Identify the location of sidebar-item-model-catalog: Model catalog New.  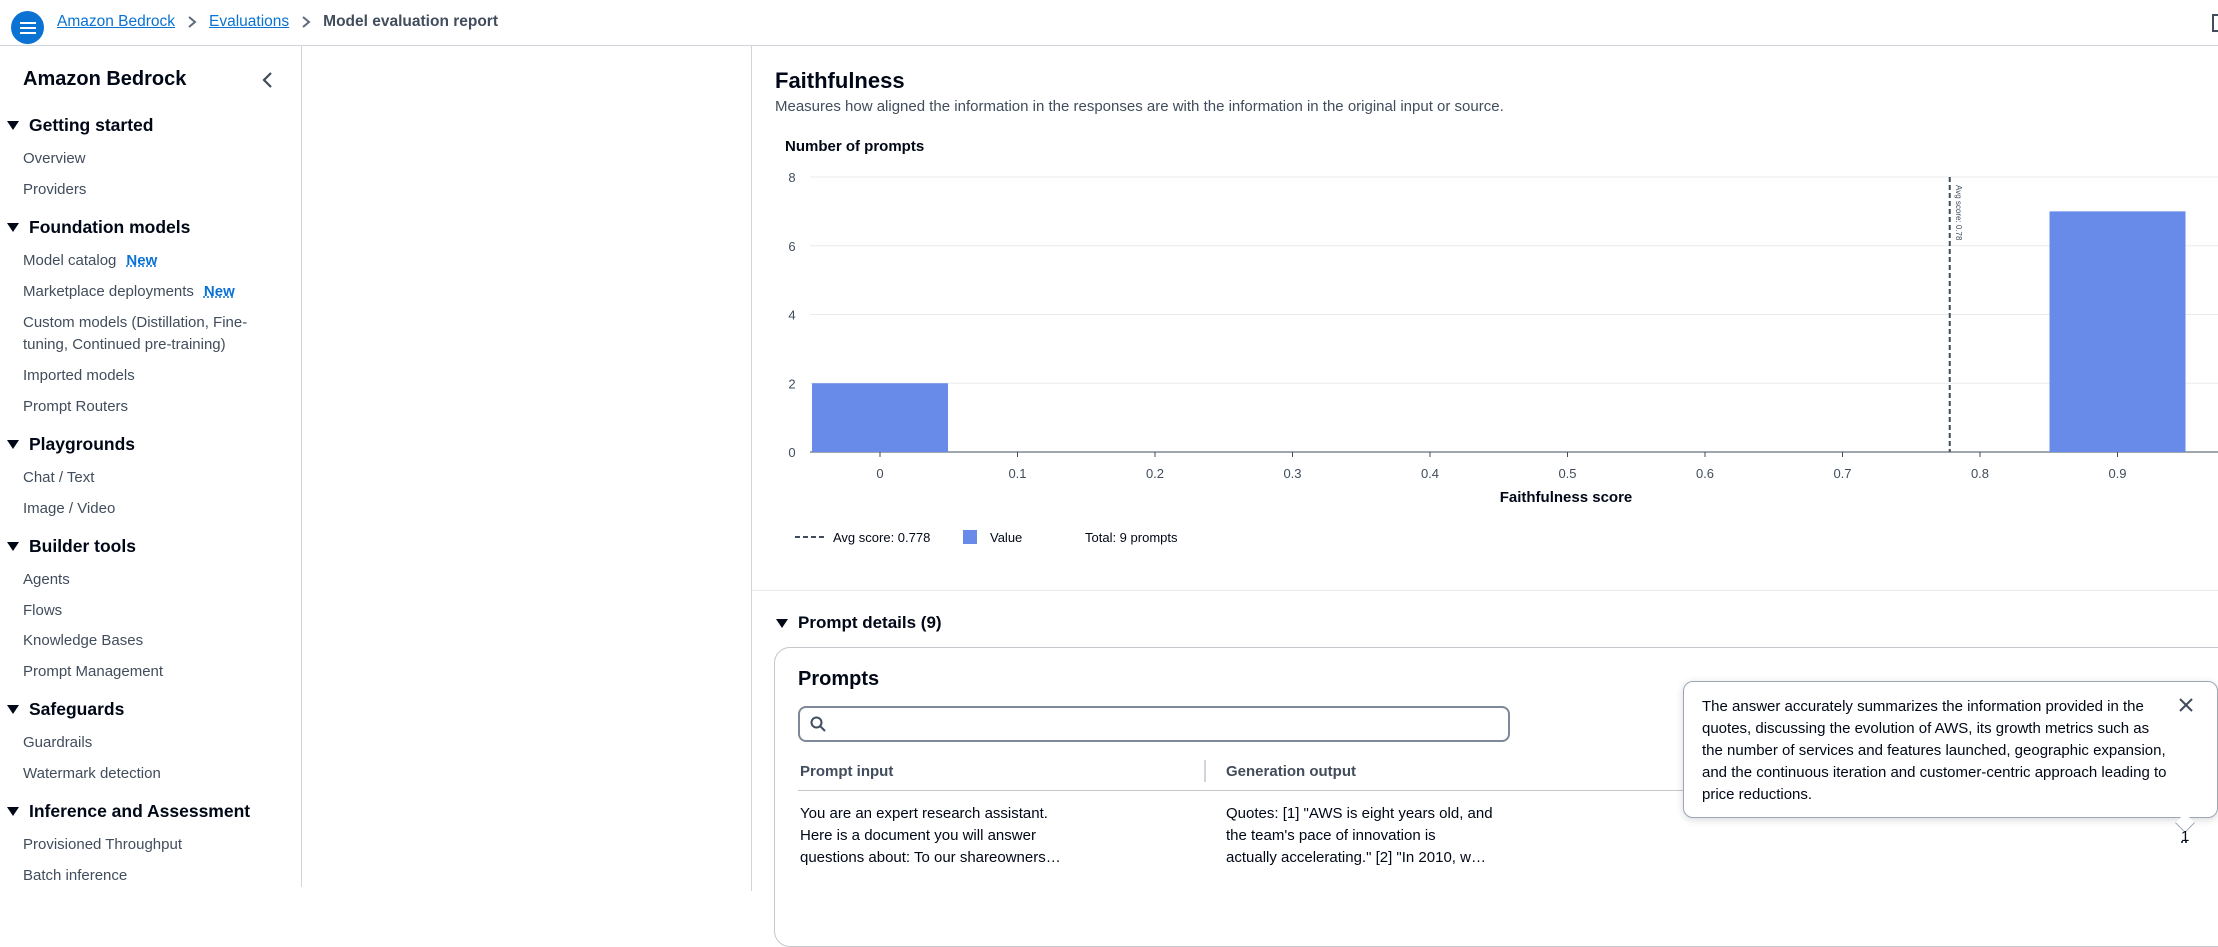
(90, 261).